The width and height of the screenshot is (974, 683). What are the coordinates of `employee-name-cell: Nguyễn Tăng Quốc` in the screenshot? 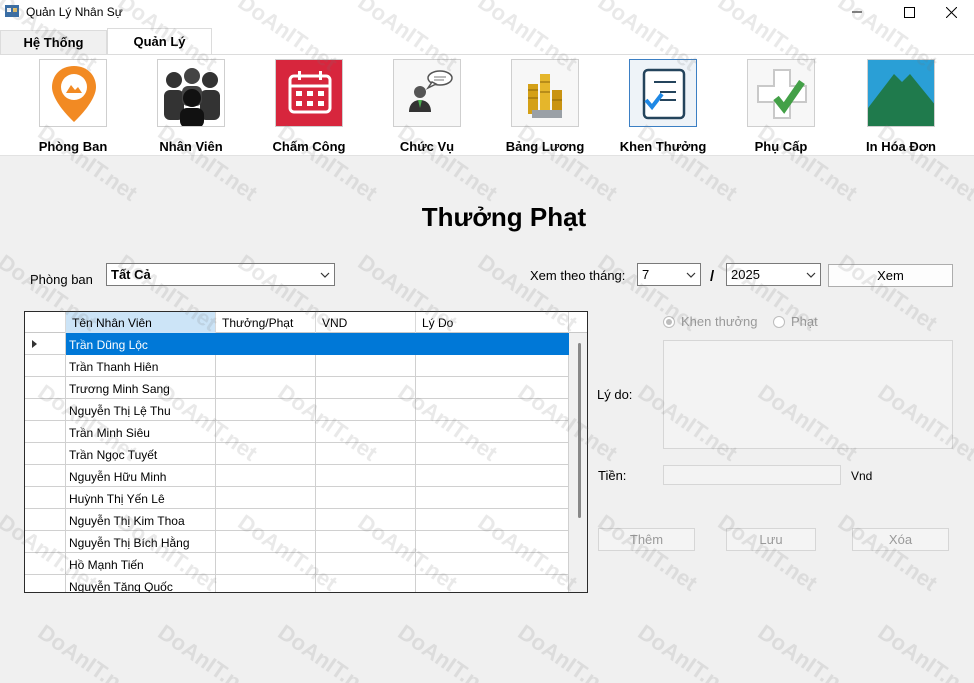 It's located at (141, 583).